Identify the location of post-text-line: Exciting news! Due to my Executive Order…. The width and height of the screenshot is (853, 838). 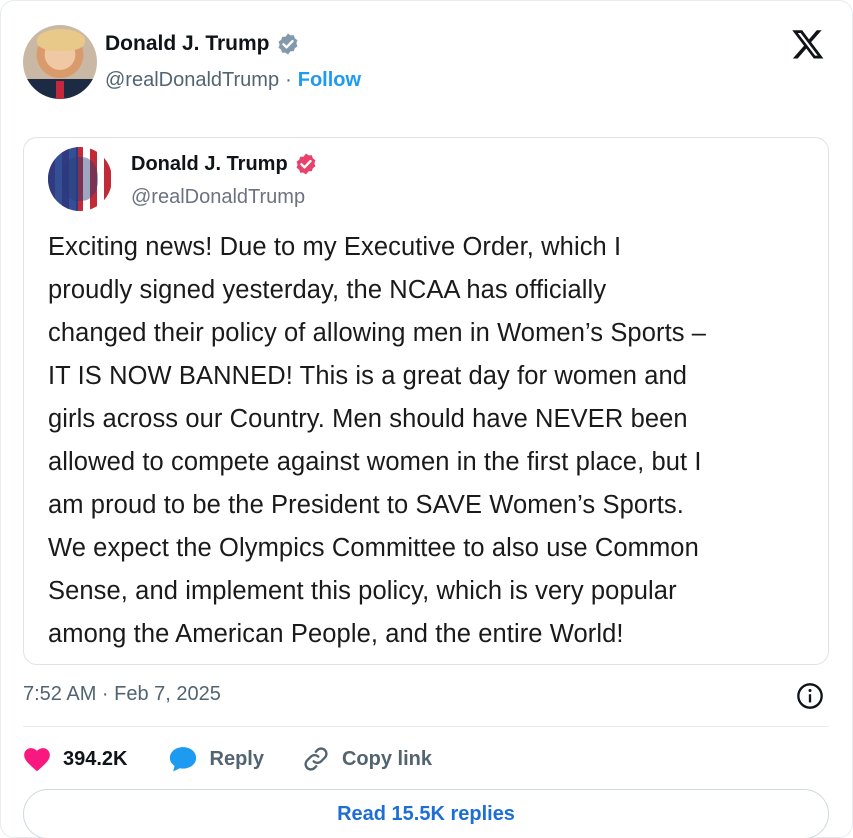
(335, 247).